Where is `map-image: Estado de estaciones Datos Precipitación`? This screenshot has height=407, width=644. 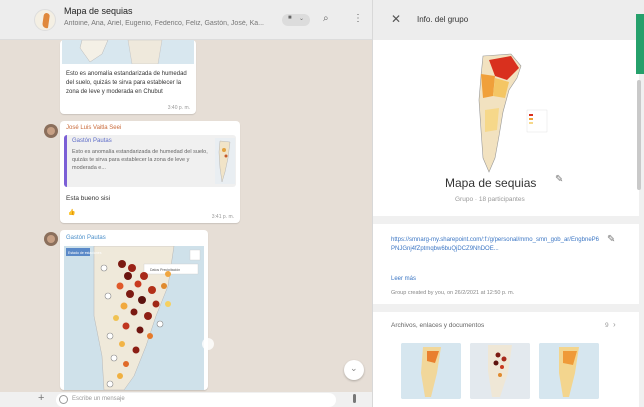 map-image: Estado de estaciones Datos Precipitación is located at coordinates (134, 318).